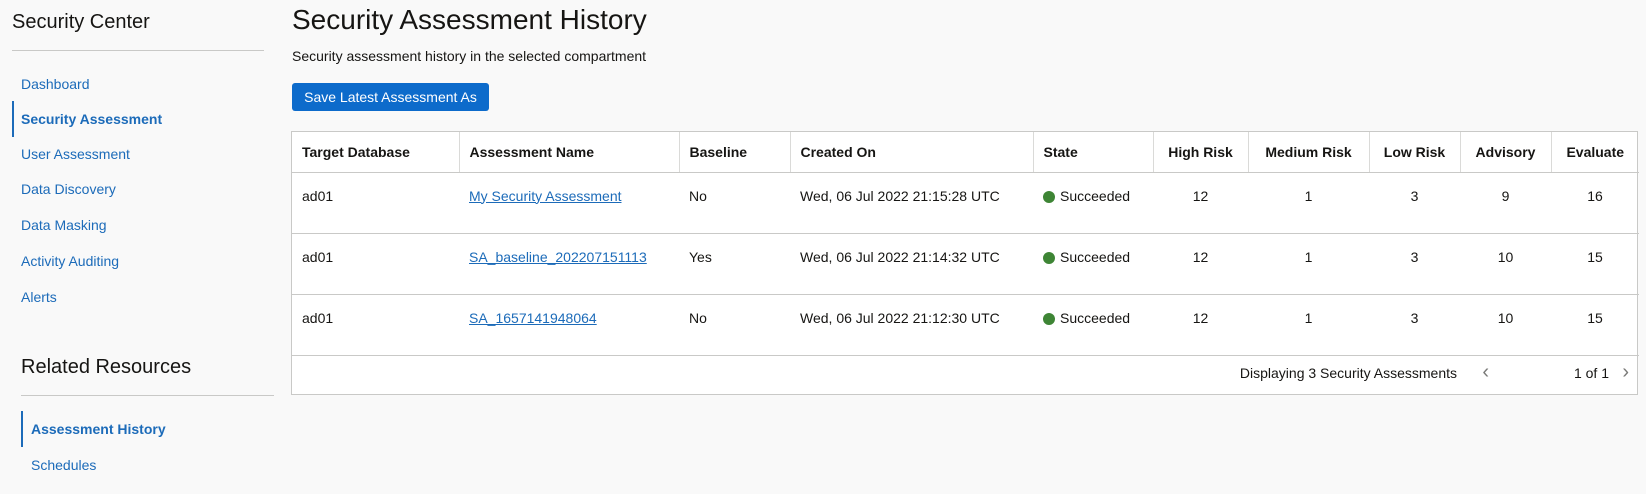 The height and width of the screenshot is (494, 1646). What do you see at coordinates (1348, 373) in the screenshot?
I see `record-count: Displaying 3 Security Assessments` at bounding box center [1348, 373].